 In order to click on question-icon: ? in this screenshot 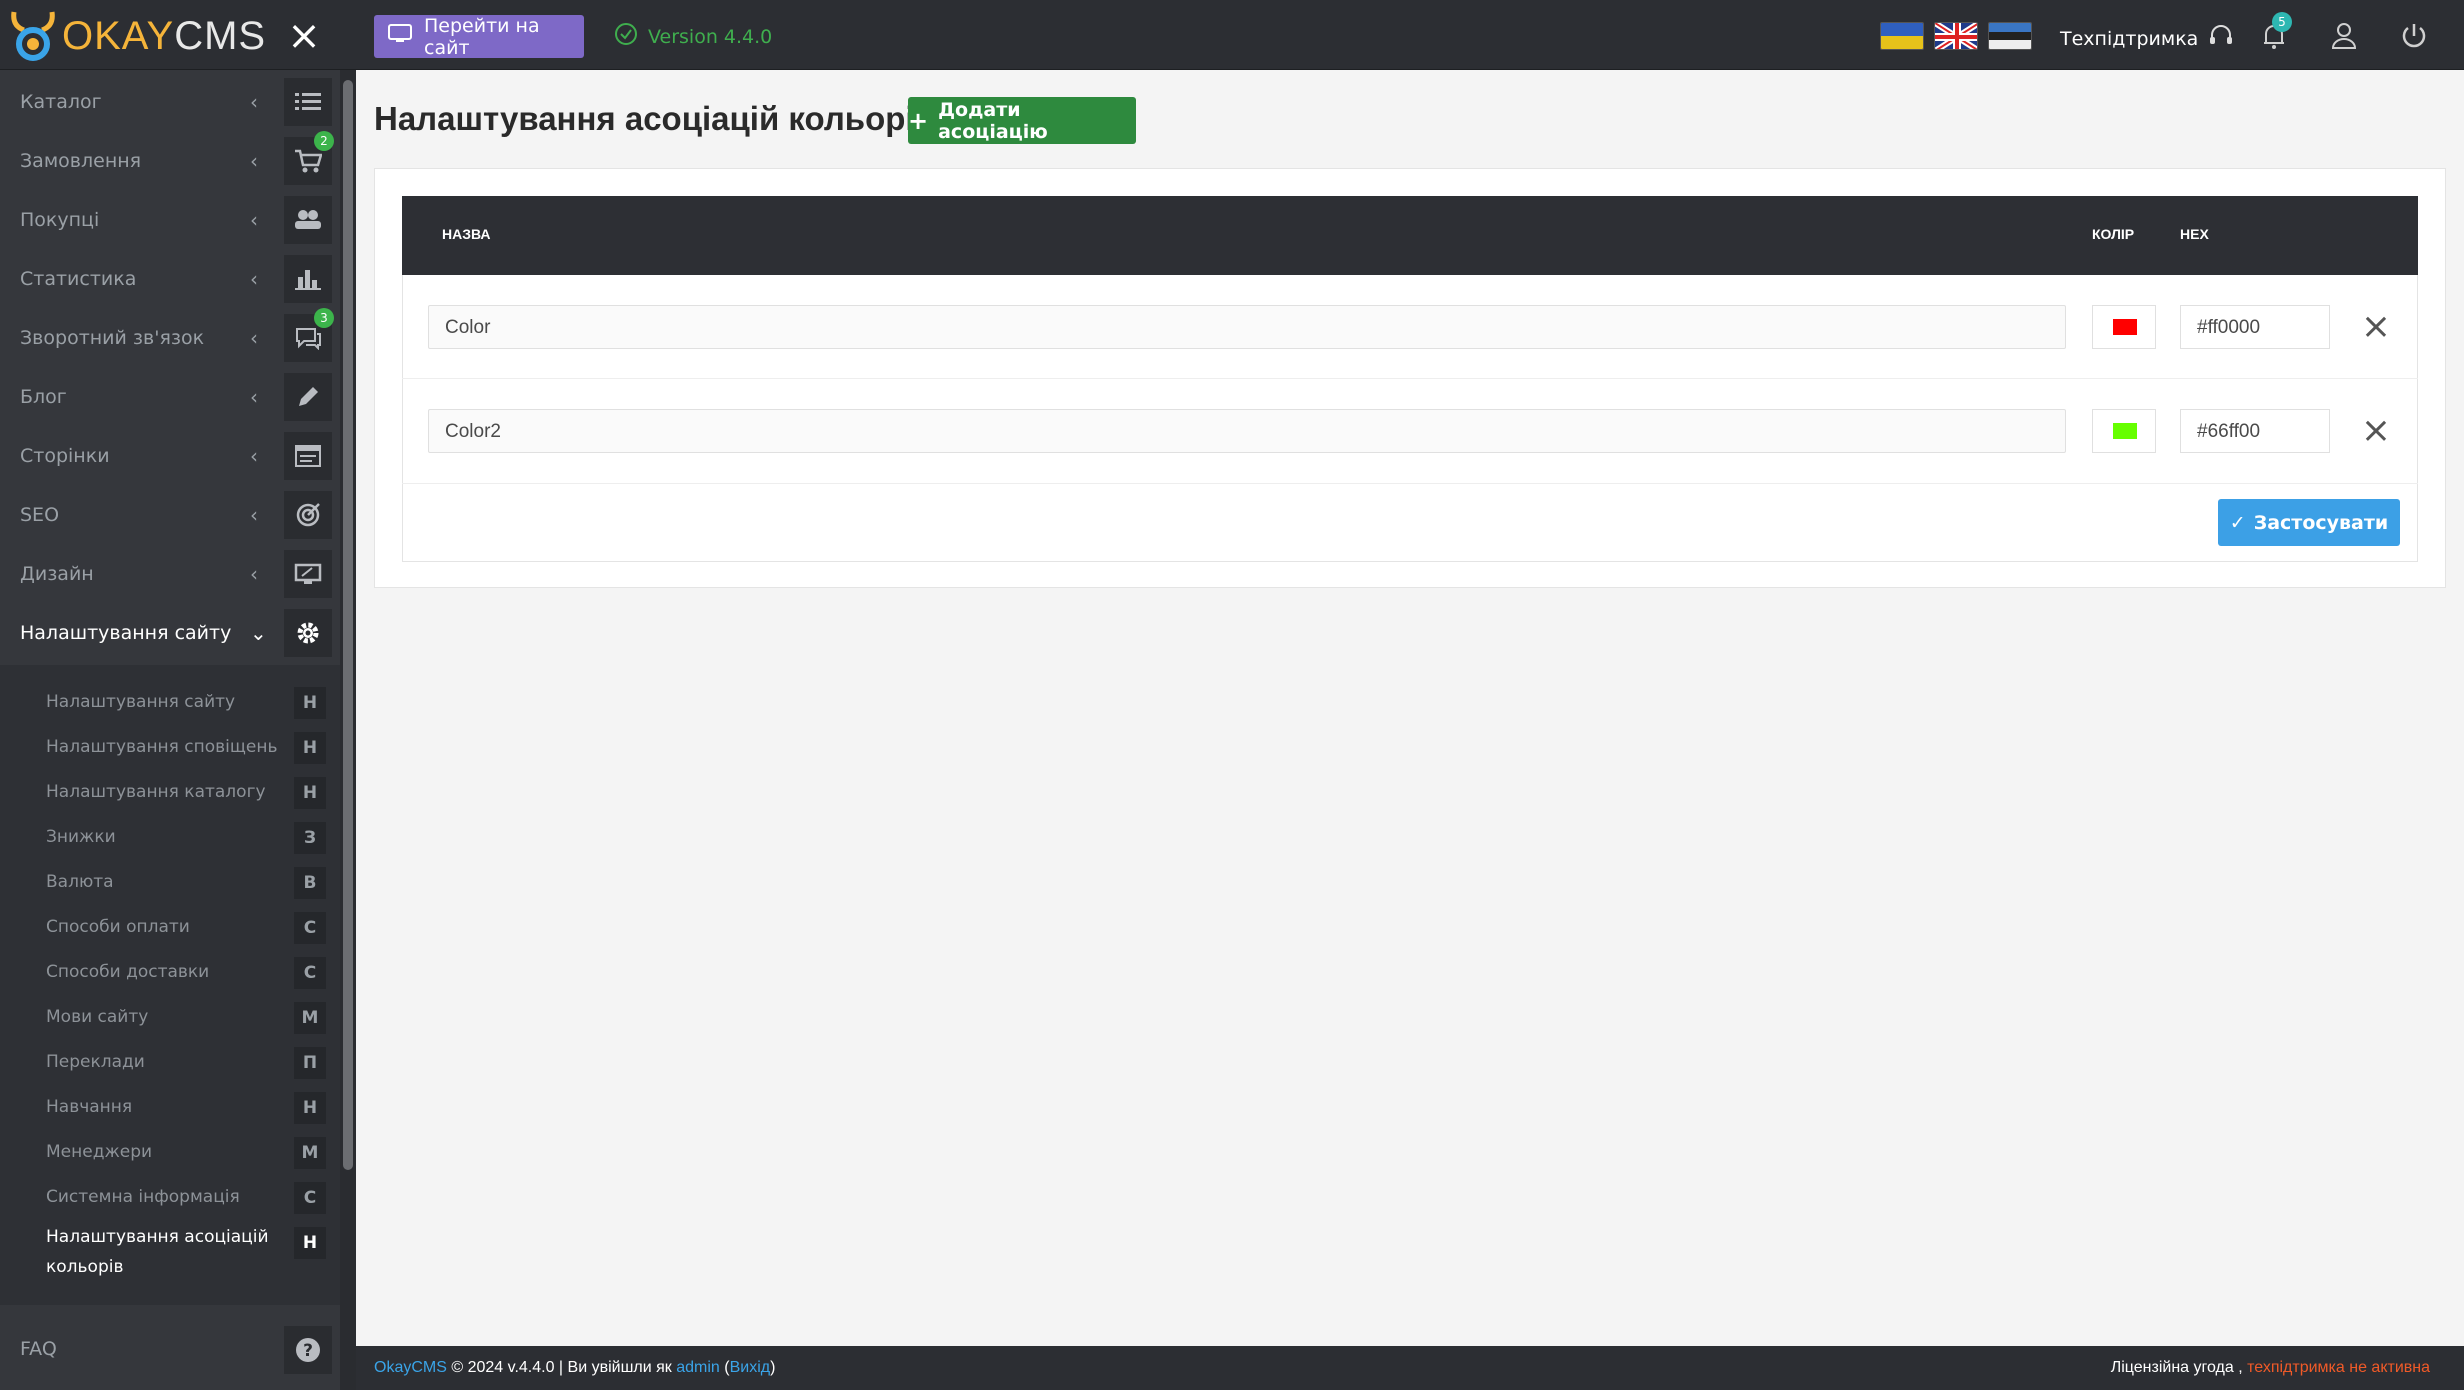, I will do `click(308, 1350)`.